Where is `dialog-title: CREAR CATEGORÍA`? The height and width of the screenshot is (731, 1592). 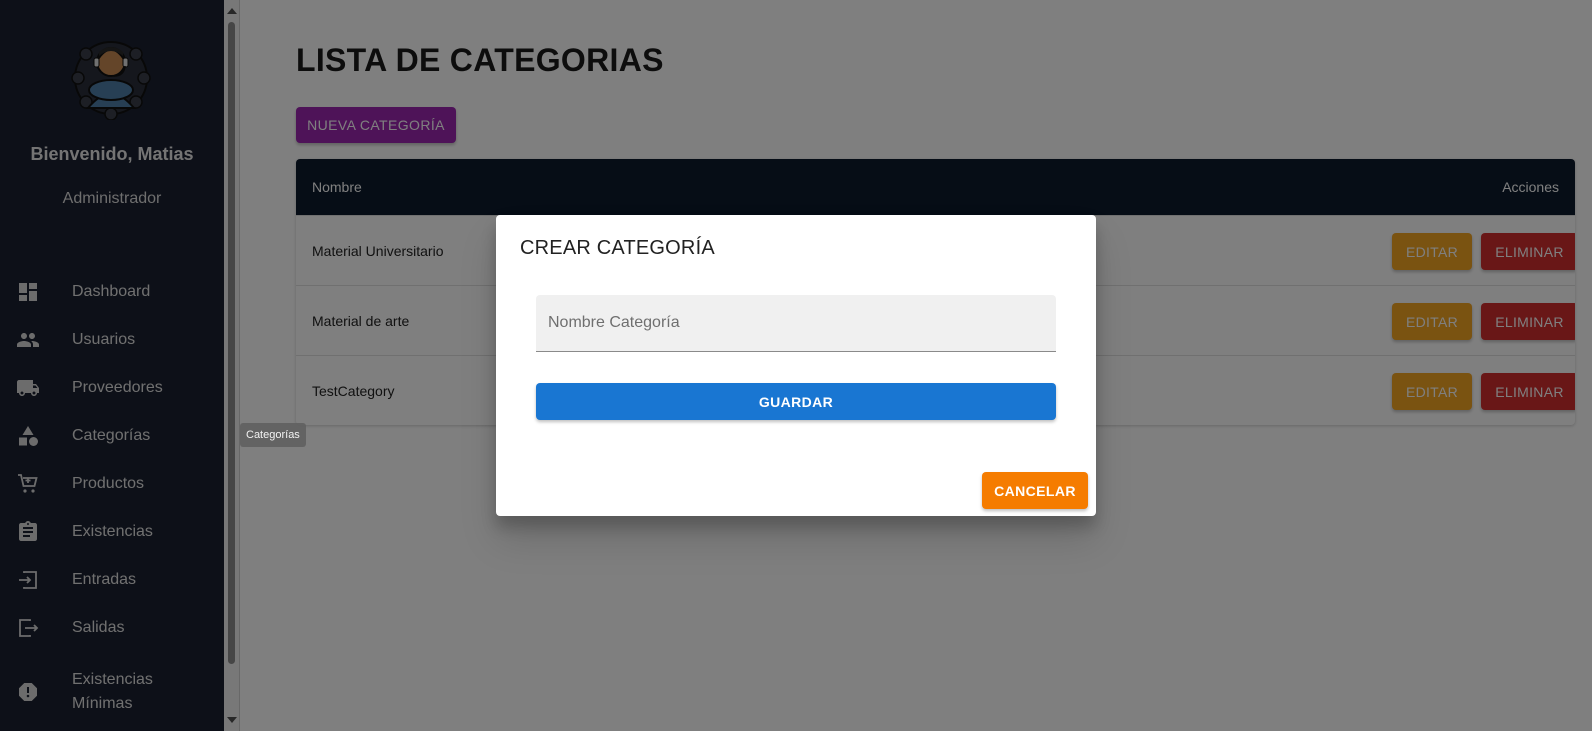
dialog-title: CREAR CATEGORÍA is located at coordinates (617, 248).